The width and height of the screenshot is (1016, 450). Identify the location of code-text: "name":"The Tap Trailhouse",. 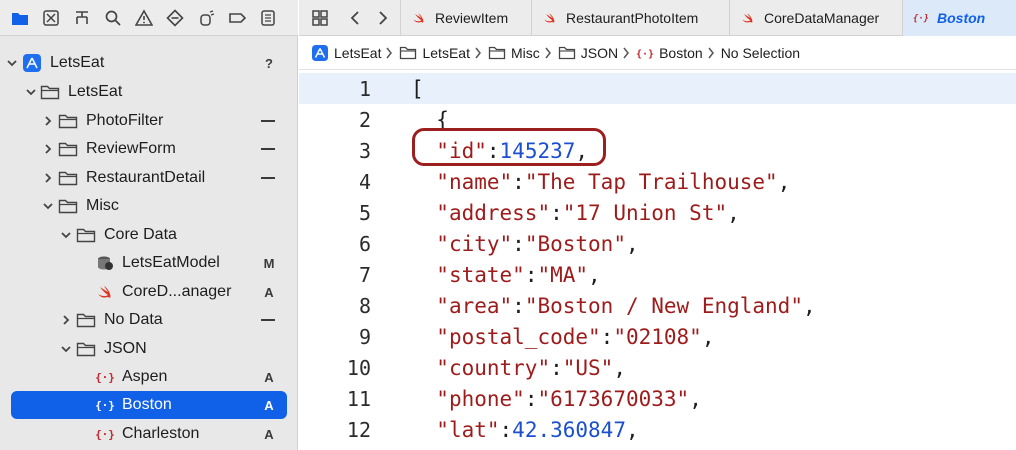
(600, 182).